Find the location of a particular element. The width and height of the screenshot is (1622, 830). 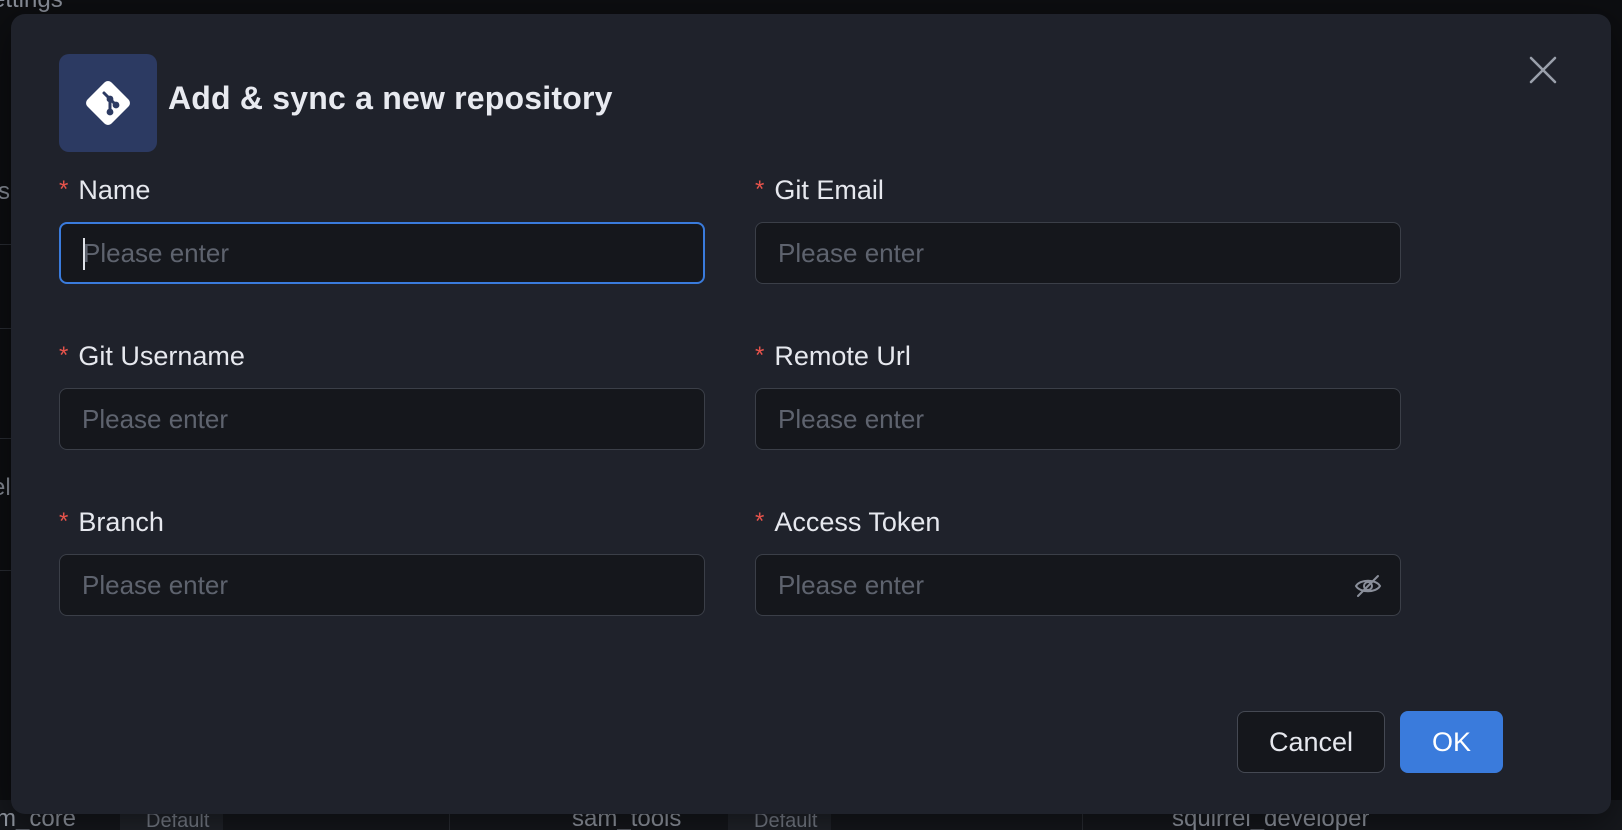

cancel-button: Cancel is located at coordinates (1311, 742).